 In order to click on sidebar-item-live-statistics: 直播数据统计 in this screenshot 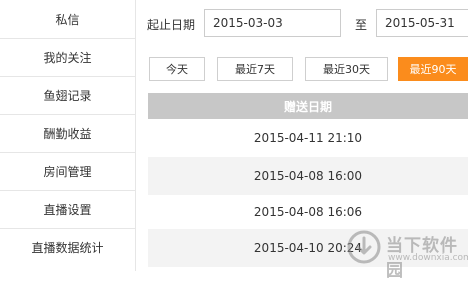, I will do `click(67, 247)`.